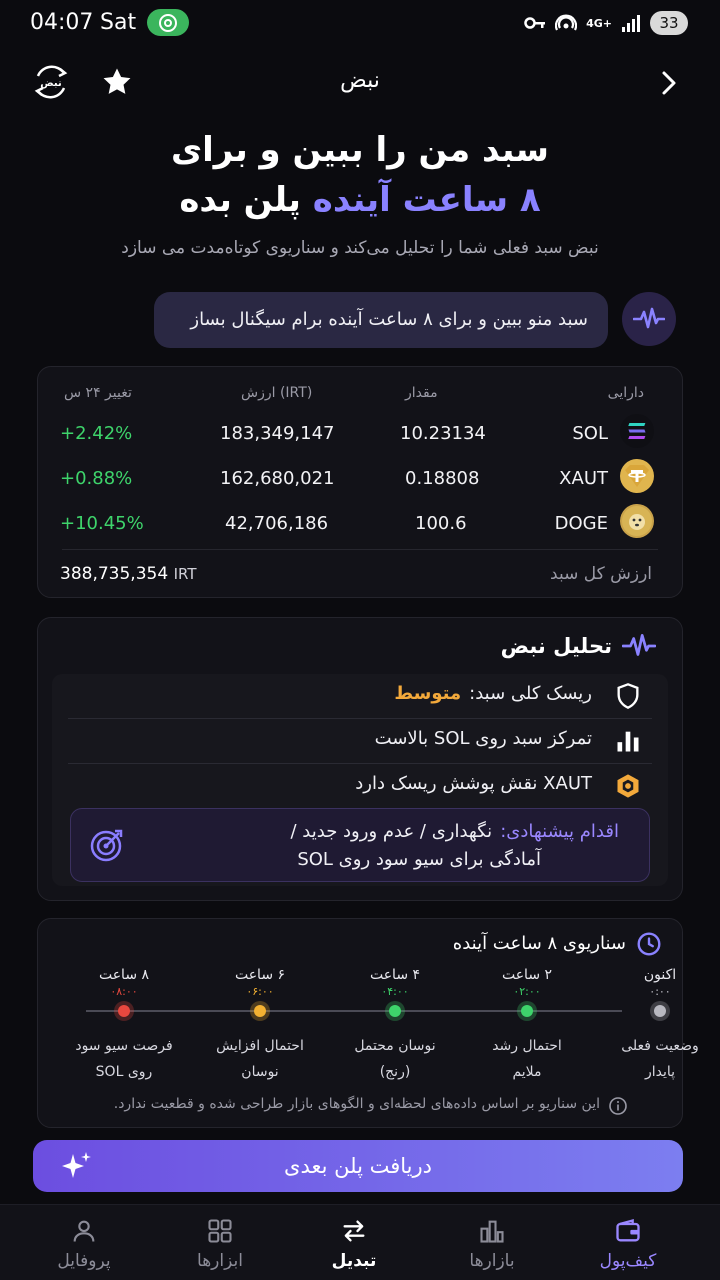  I want to click on assistant-pill, so click(168, 22).